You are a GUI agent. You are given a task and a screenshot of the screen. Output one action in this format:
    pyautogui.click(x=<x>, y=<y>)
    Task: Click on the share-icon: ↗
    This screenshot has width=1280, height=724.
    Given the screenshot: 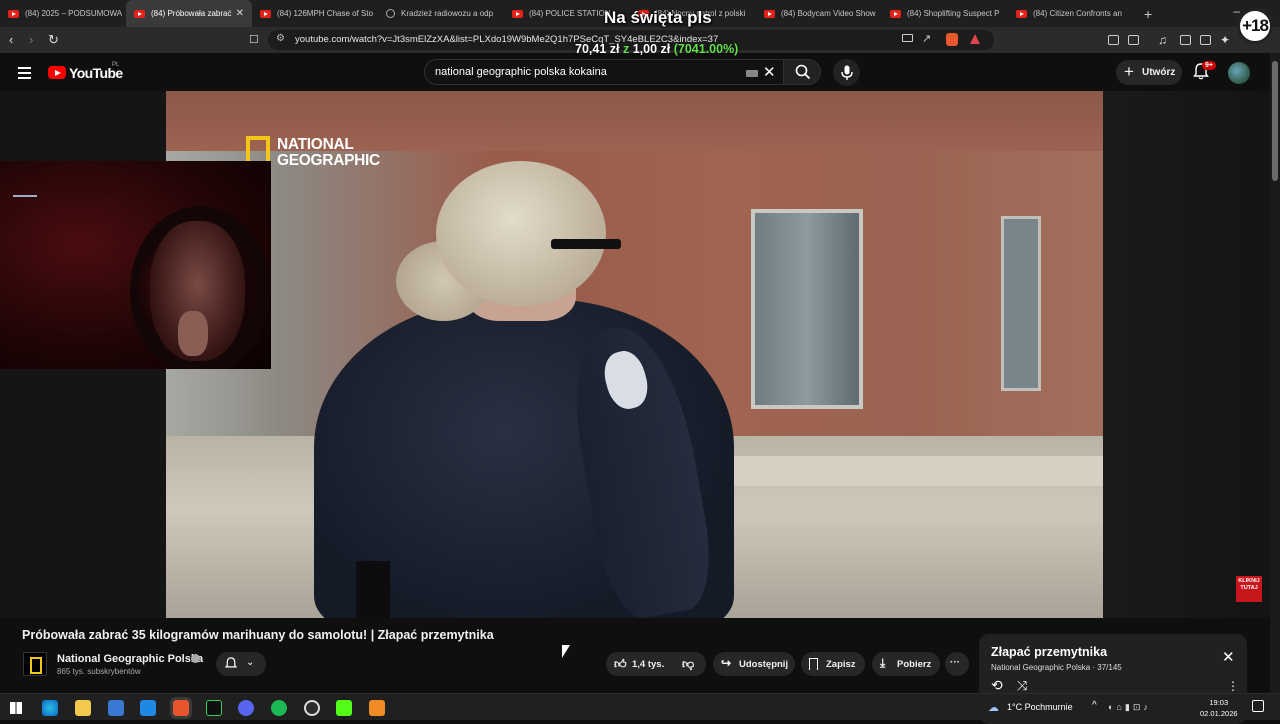 What is the action you would take?
    pyautogui.click(x=926, y=38)
    